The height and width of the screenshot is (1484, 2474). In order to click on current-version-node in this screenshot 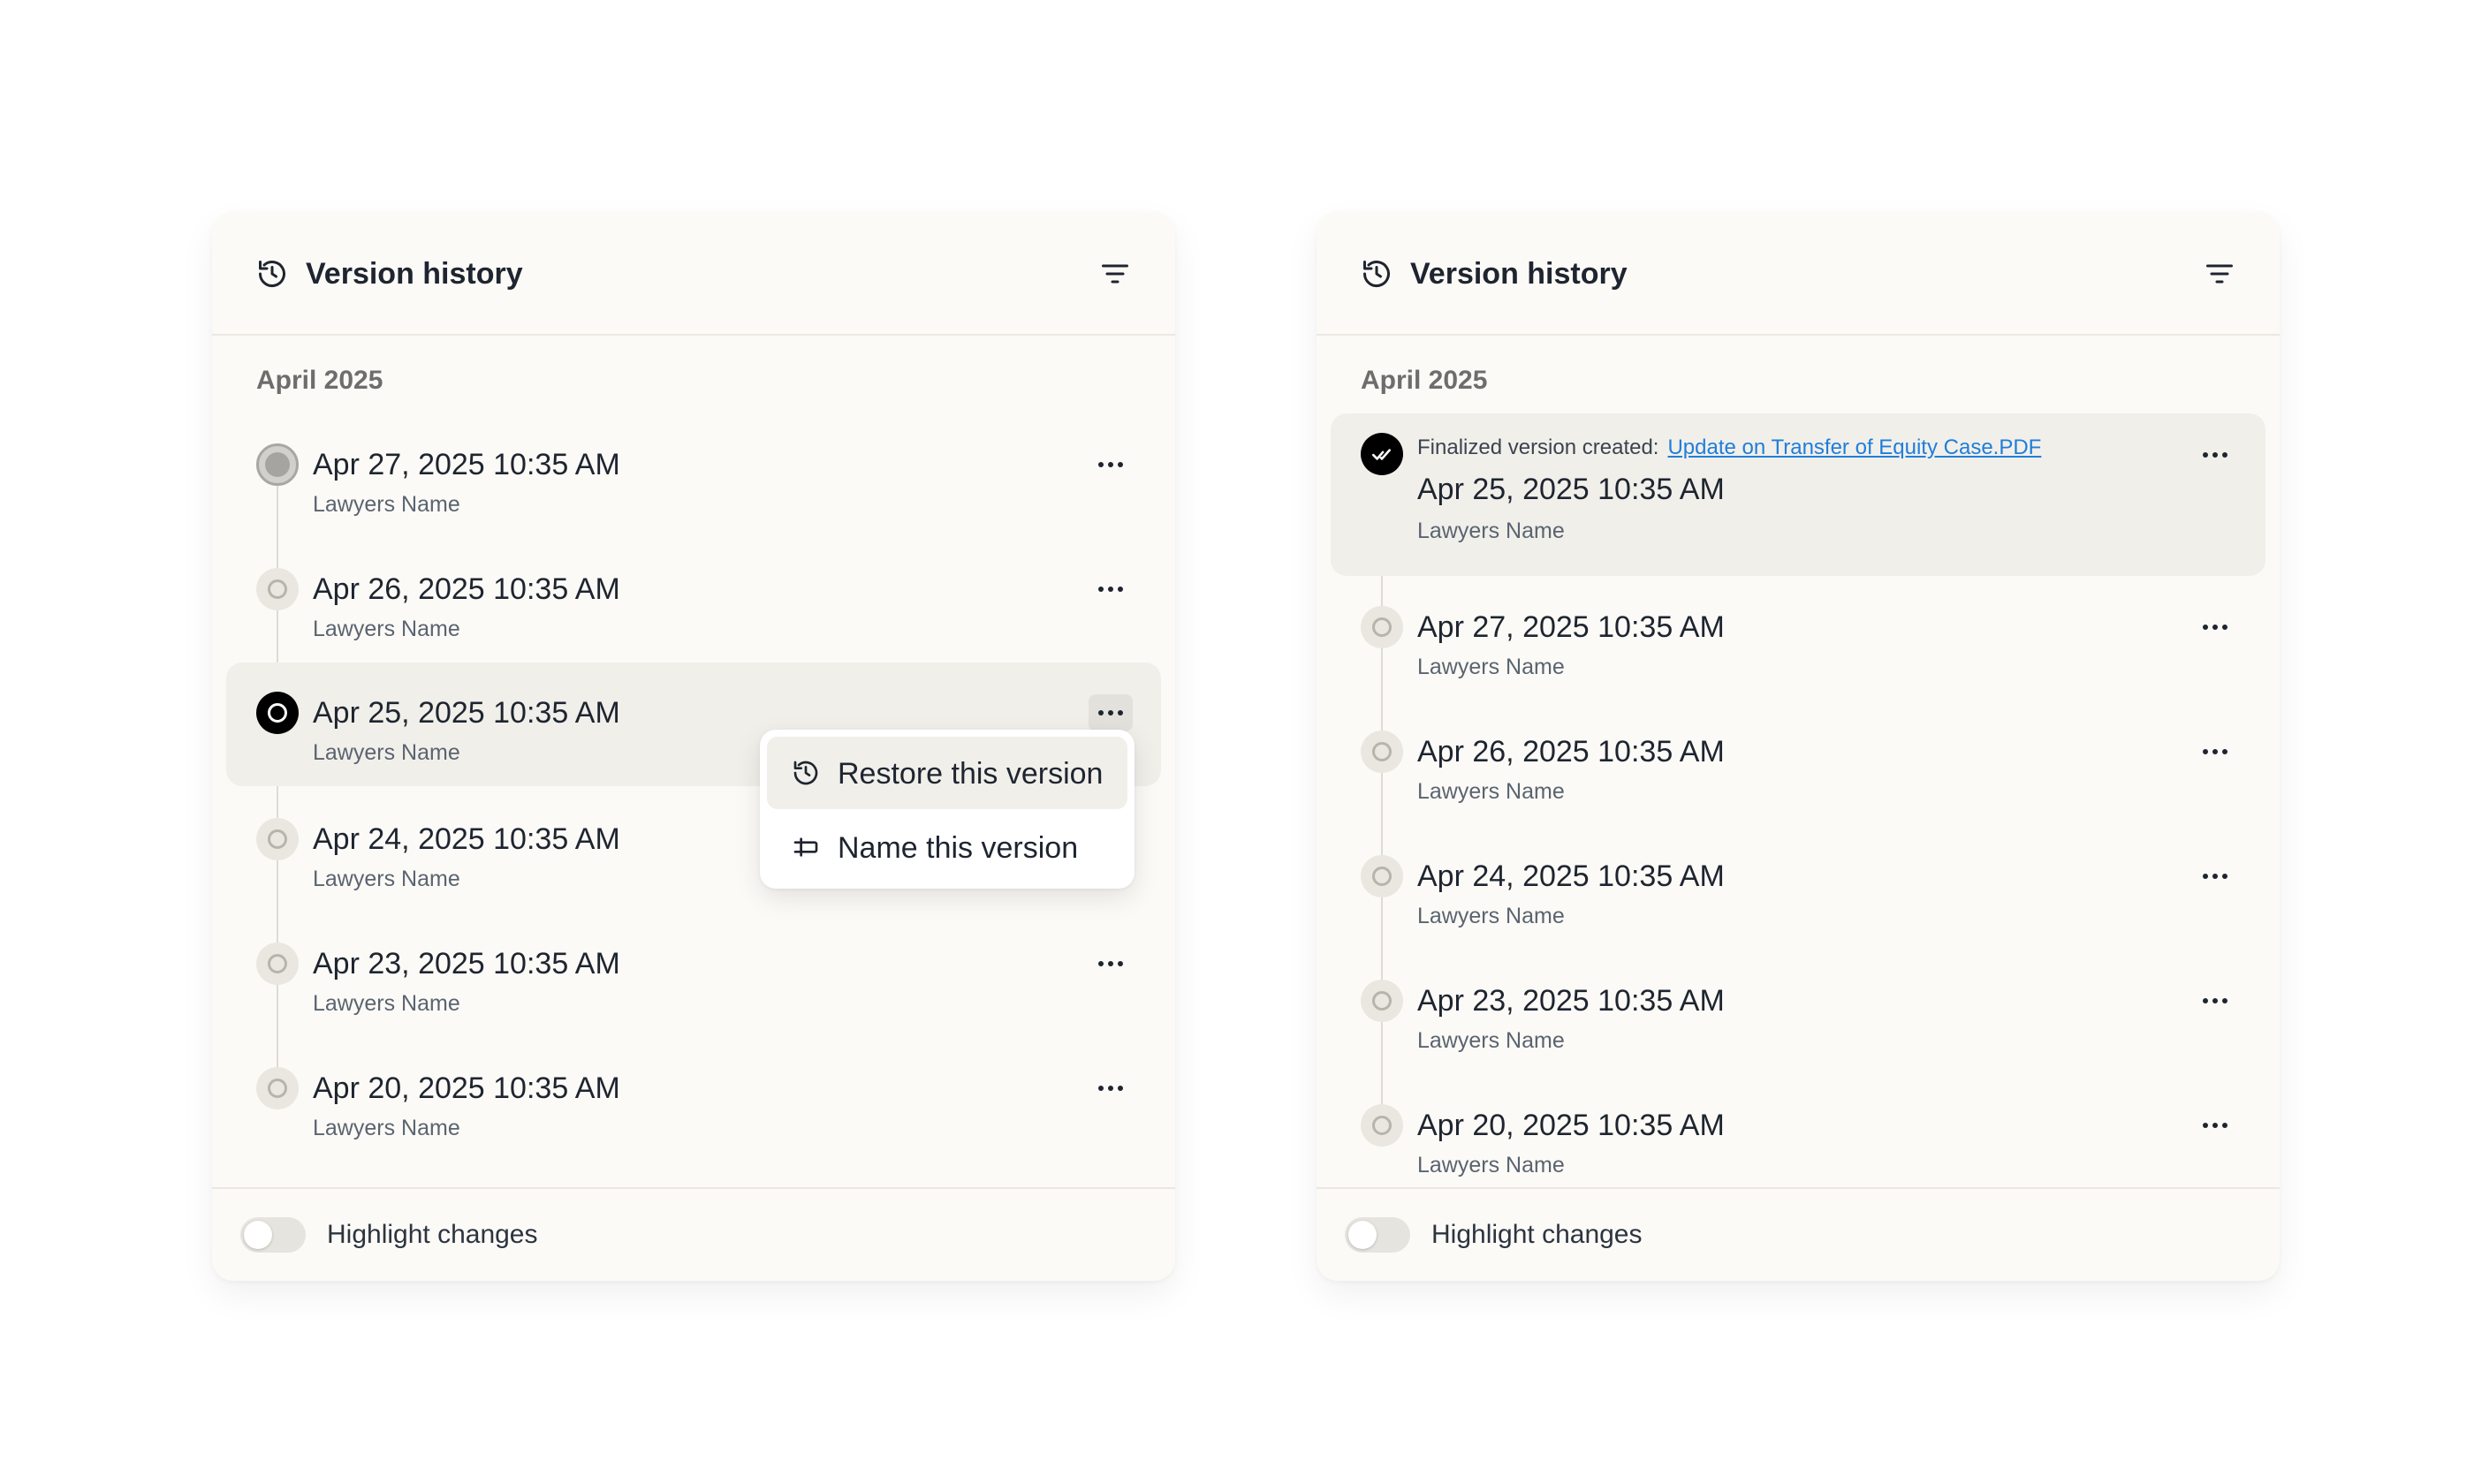, I will do `click(277, 464)`.